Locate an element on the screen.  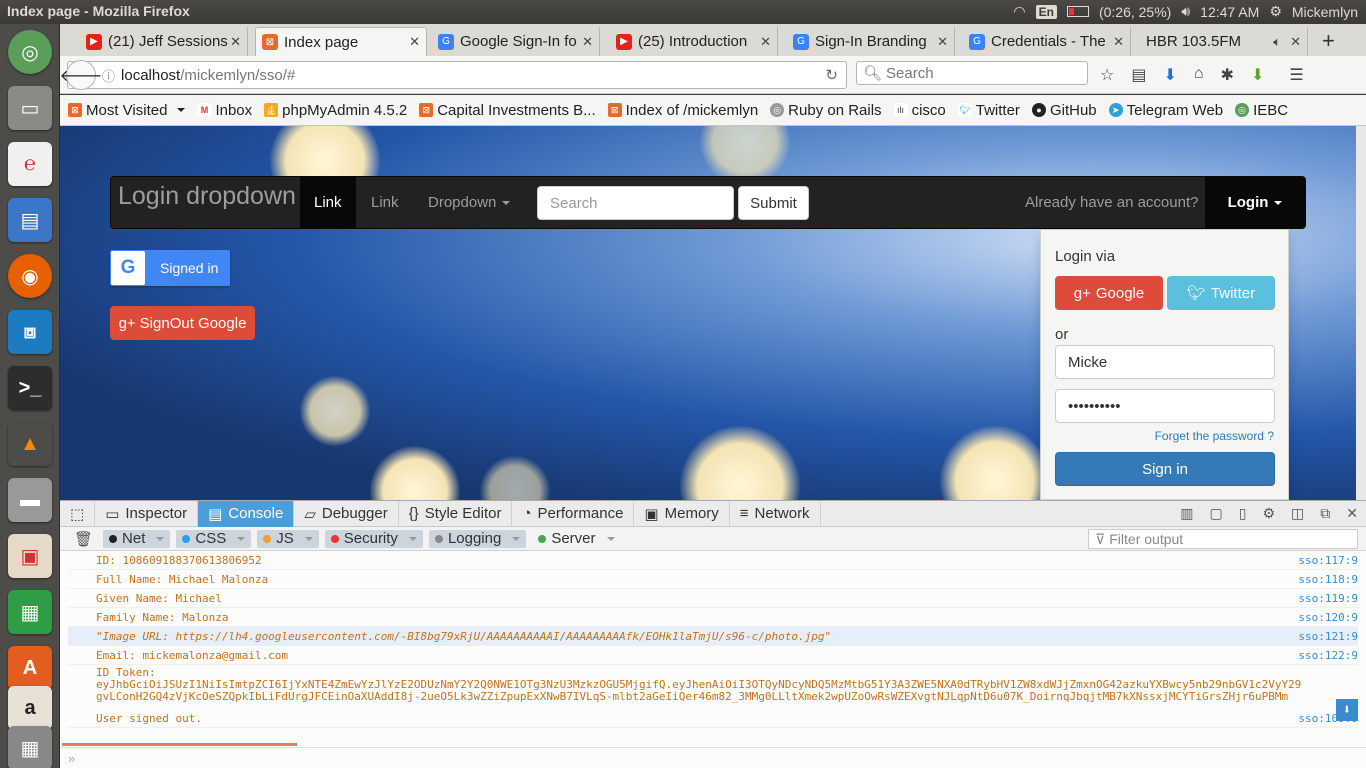
speaker-icon: 🔈︎ is located at coordinates (1277, 42).